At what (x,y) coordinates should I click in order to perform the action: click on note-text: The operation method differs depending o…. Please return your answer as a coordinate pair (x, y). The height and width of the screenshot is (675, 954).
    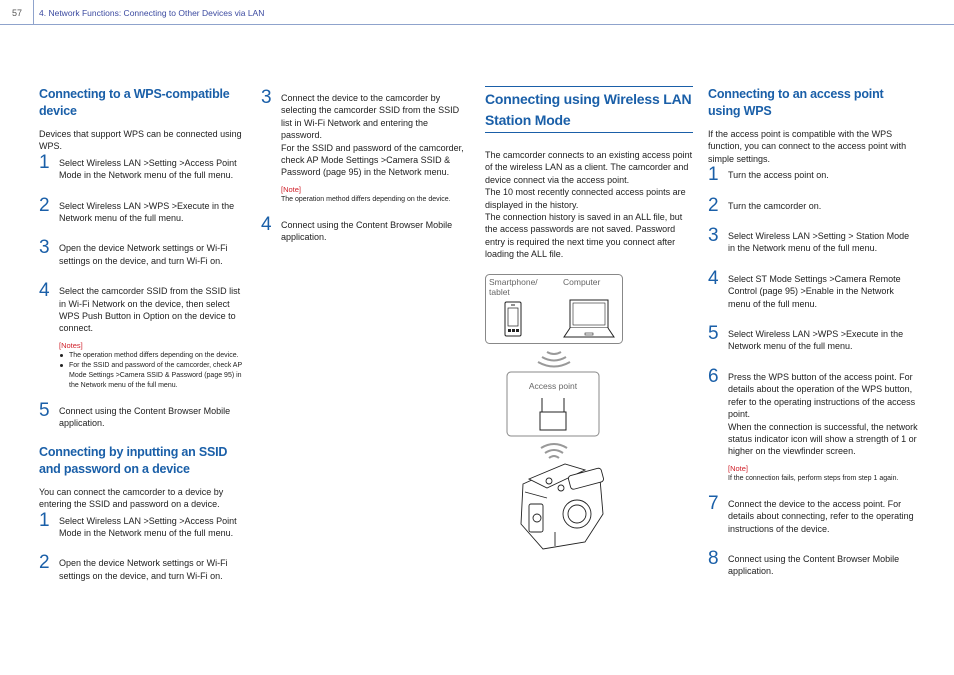
    Looking at the image, I should click on (366, 199).